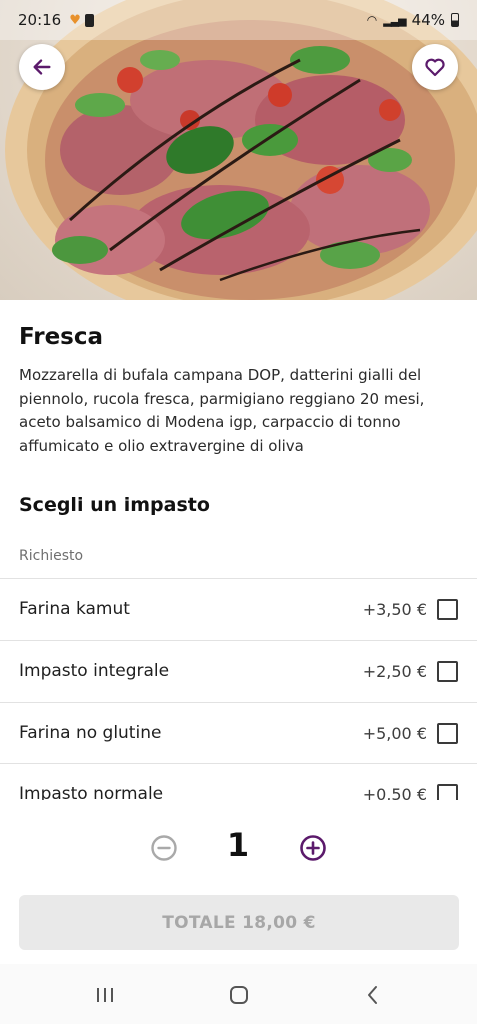 The width and height of the screenshot is (477, 1024). What do you see at coordinates (372, 20) in the screenshot?
I see `wifi-icon: ◠` at bounding box center [372, 20].